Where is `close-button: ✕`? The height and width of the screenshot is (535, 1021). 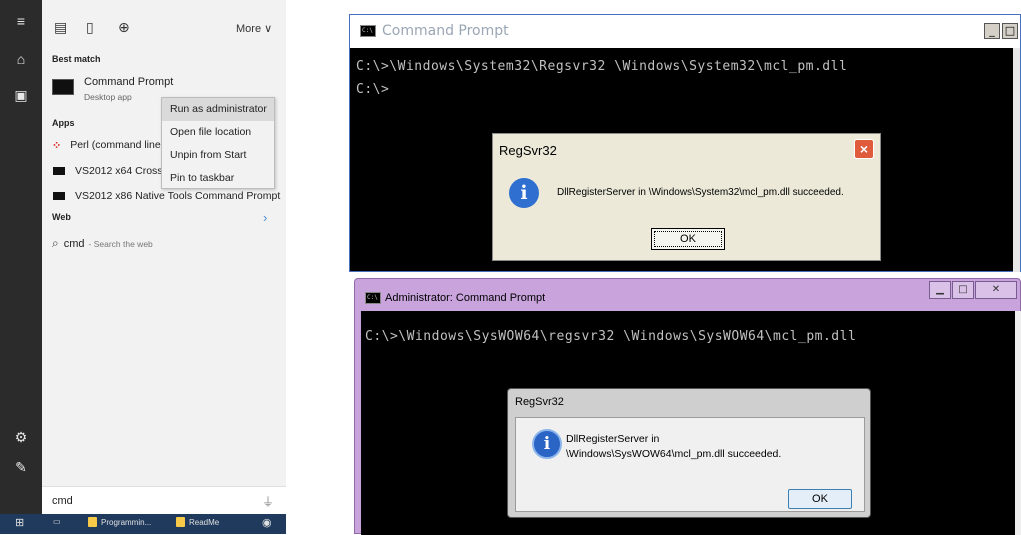 close-button: ✕ is located at coordinates (996, 290).